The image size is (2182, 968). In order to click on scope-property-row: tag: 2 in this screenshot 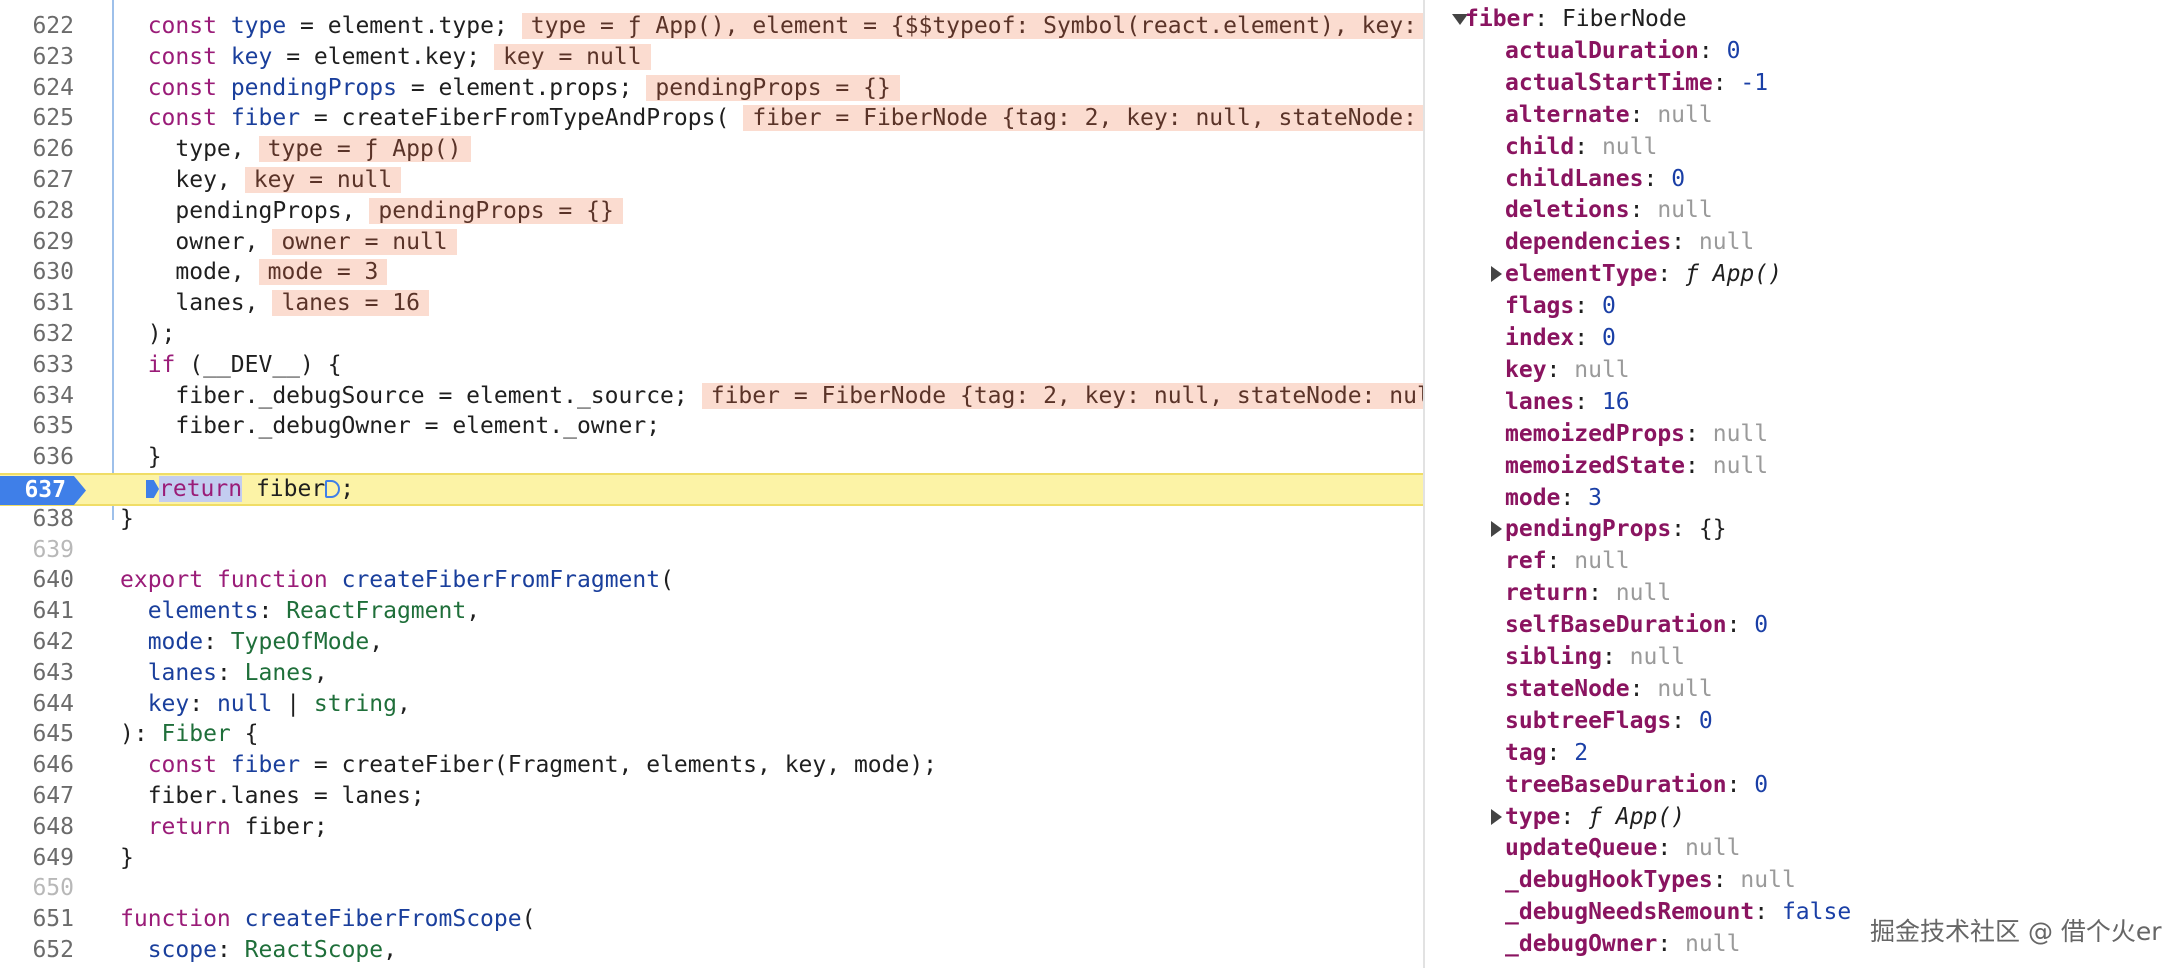, I will do `click(1546, 753)`.